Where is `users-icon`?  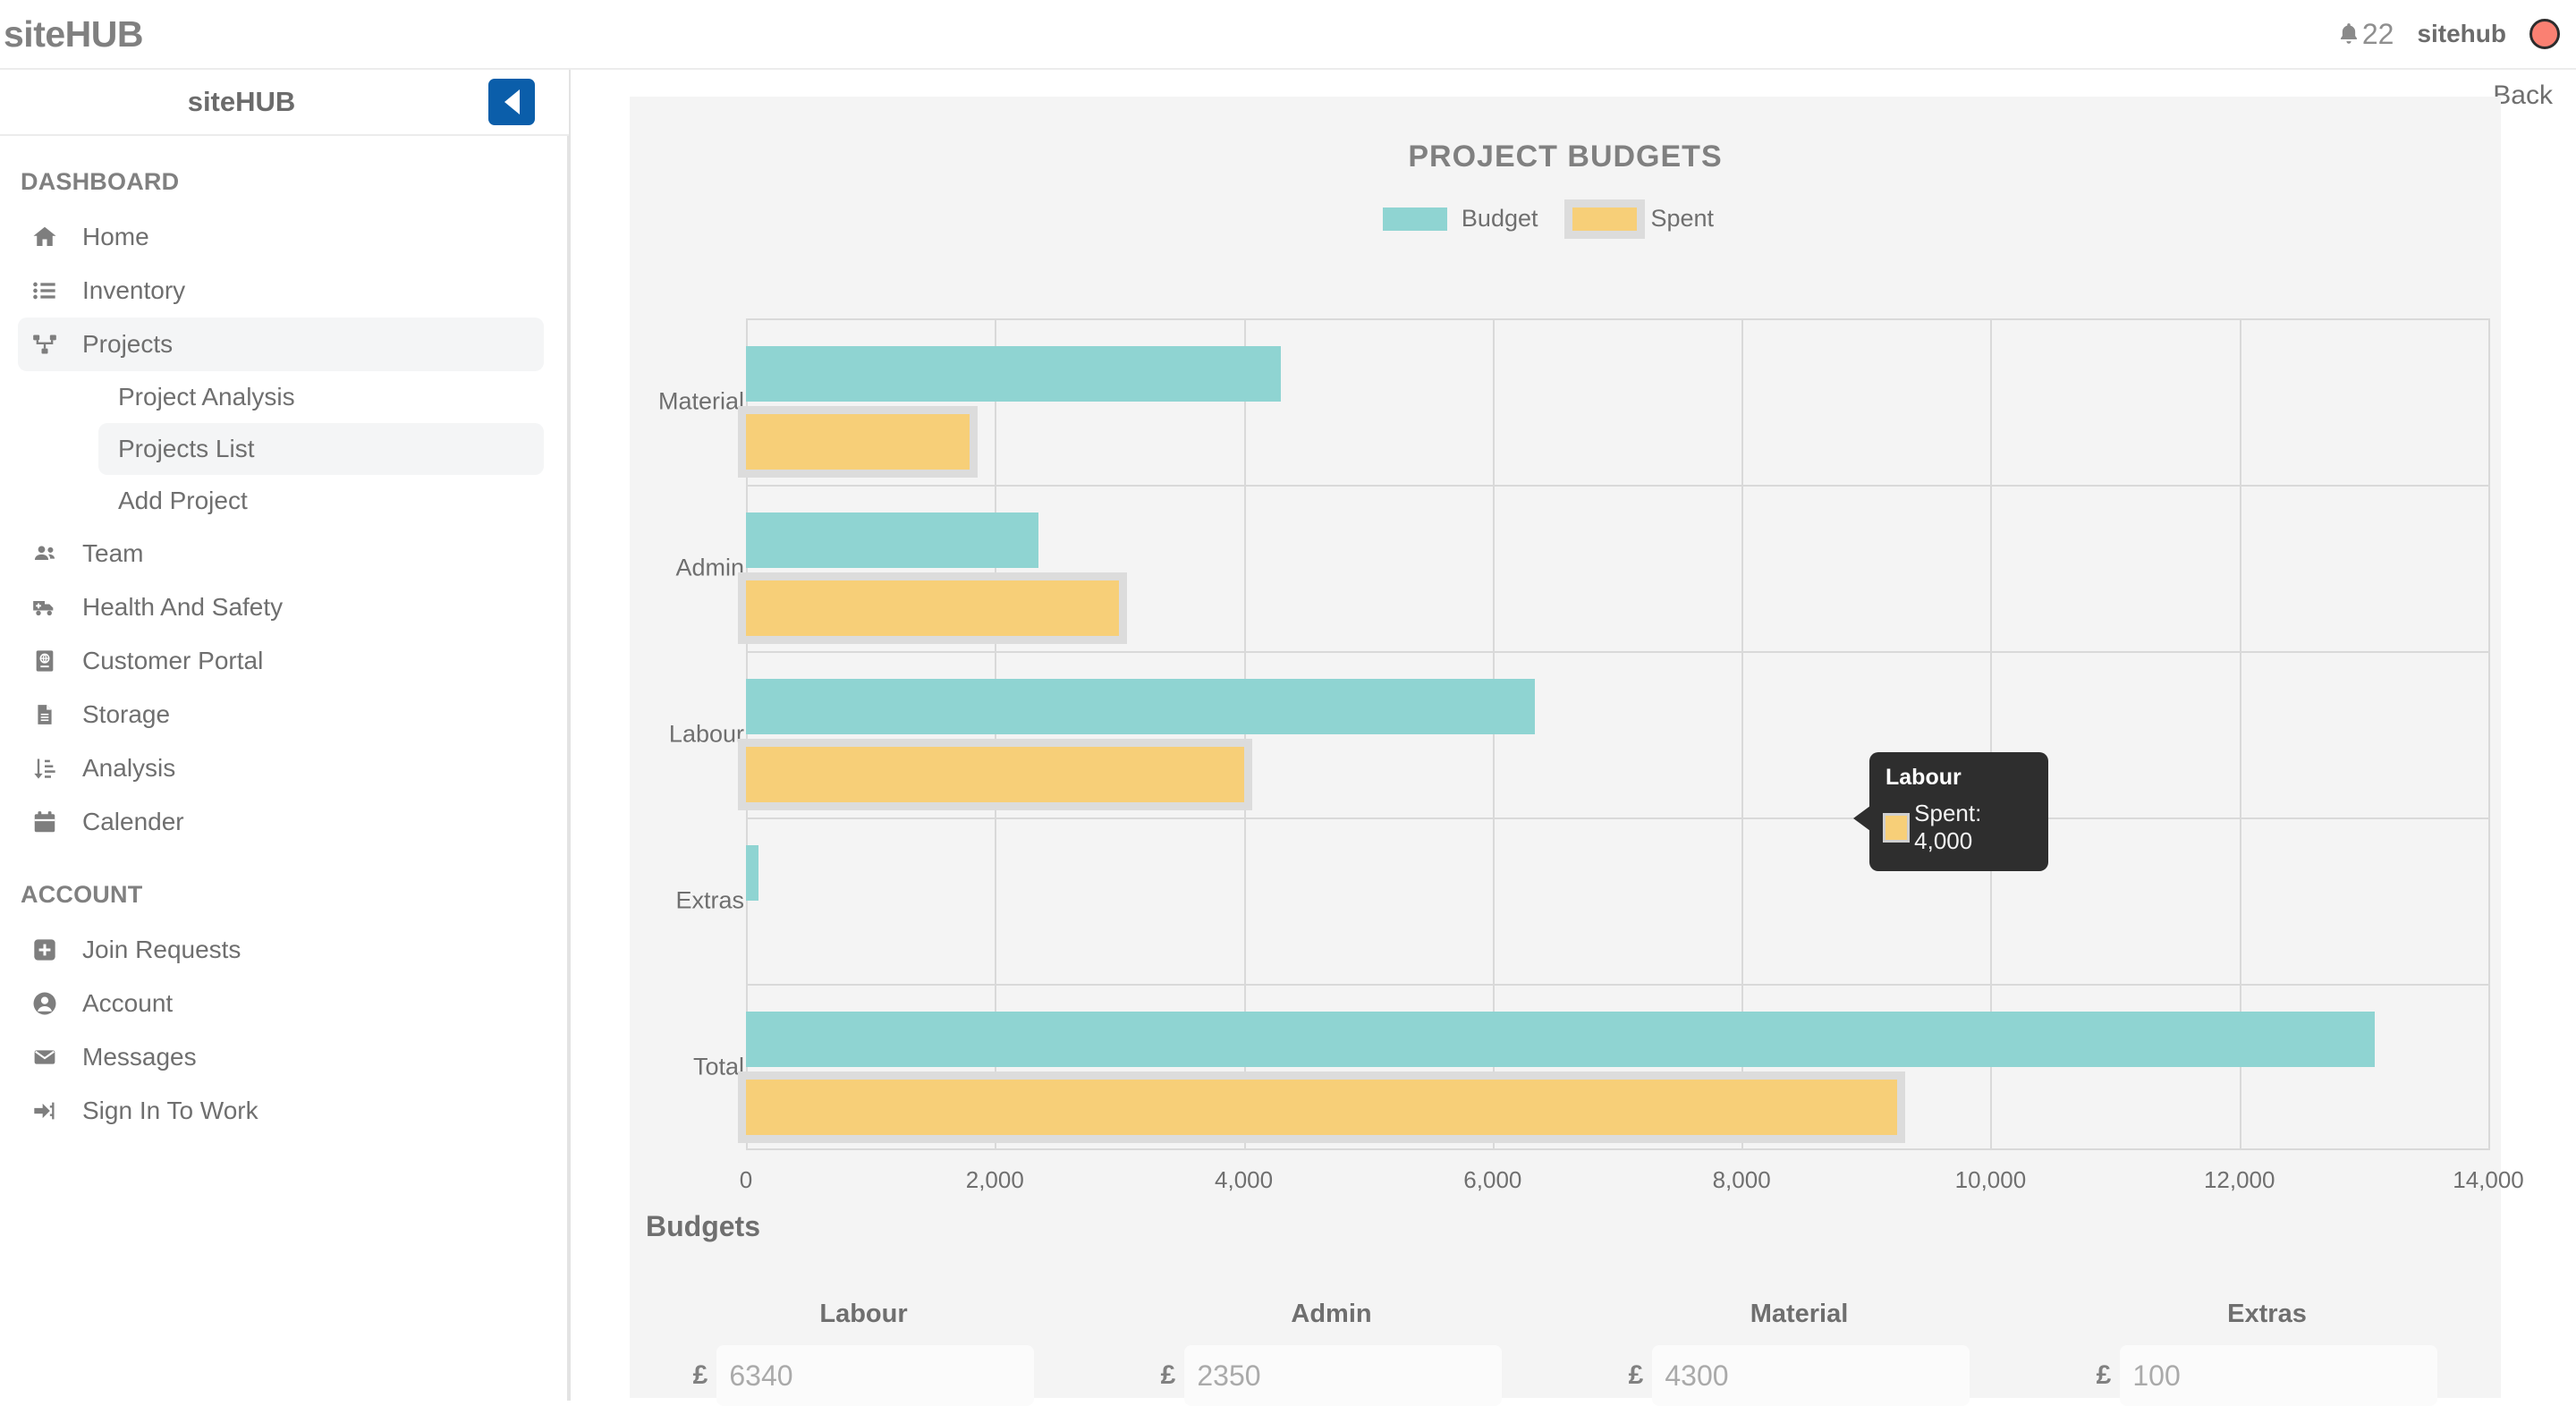 users-icon is located at coordinates (45, 553).